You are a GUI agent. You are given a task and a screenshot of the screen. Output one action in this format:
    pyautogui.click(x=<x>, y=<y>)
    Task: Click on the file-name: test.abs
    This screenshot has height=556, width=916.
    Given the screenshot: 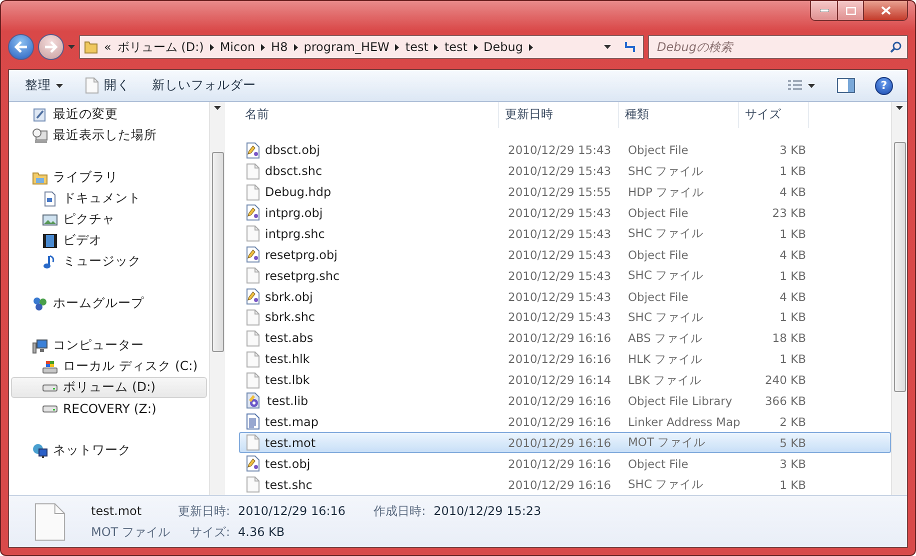 What is the action you would take?
    pyautogui.click(x=370, y=338)
    